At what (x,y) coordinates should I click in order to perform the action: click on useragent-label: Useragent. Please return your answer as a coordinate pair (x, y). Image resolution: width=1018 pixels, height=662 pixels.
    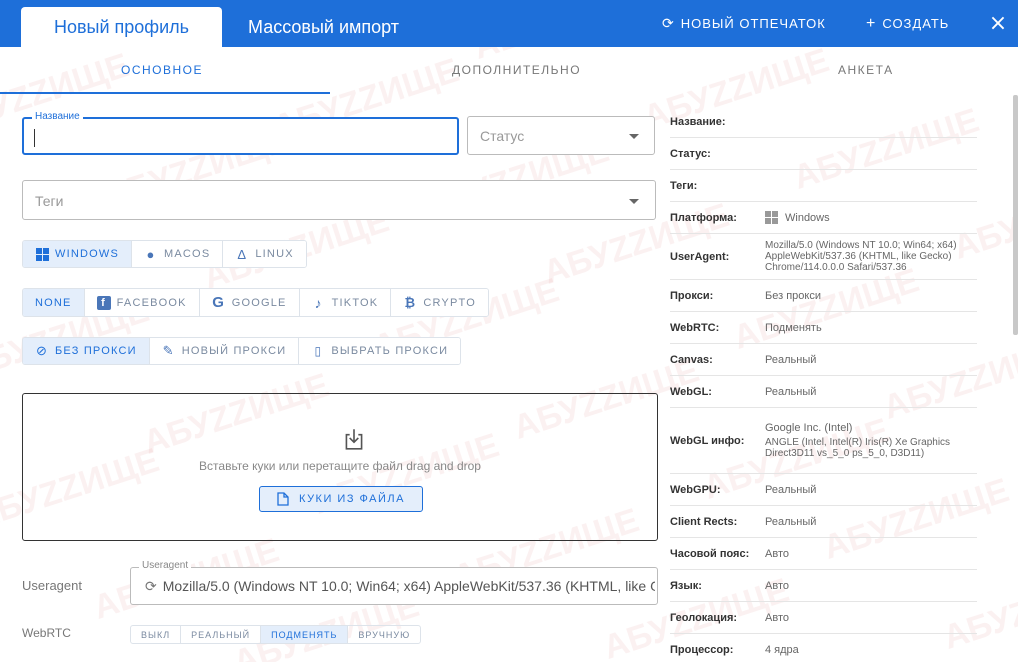
    Looking at the image, I should click on (52, 585).